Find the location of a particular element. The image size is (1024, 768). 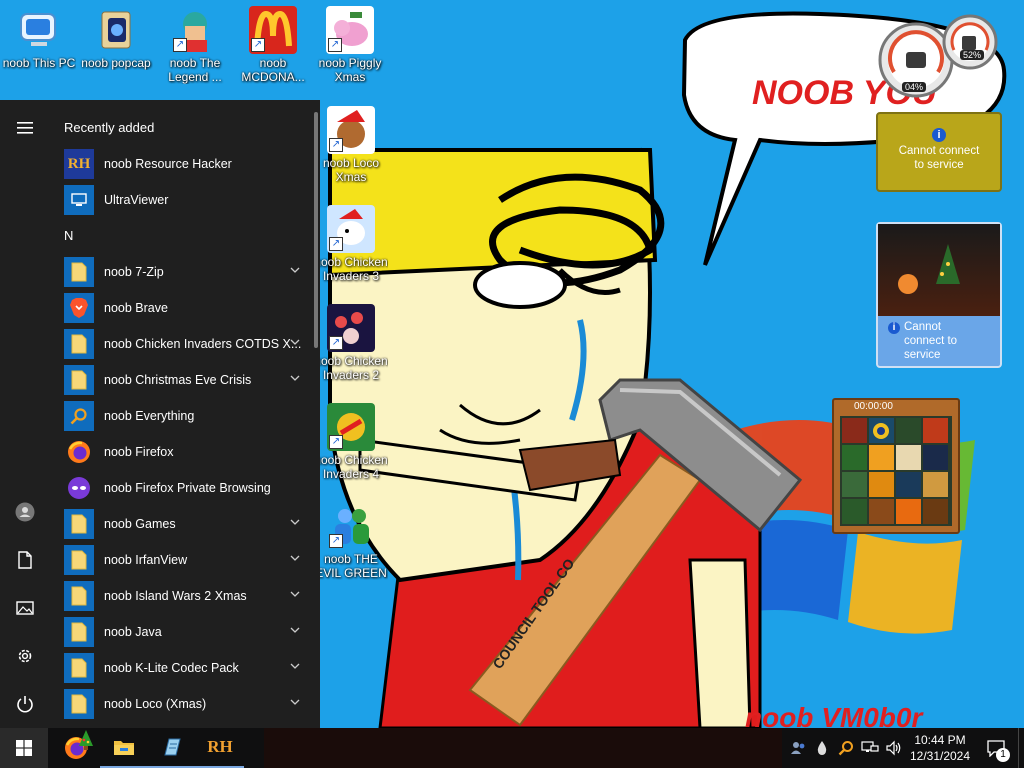

show-desktop-button is located at coordinates (1021, 748).